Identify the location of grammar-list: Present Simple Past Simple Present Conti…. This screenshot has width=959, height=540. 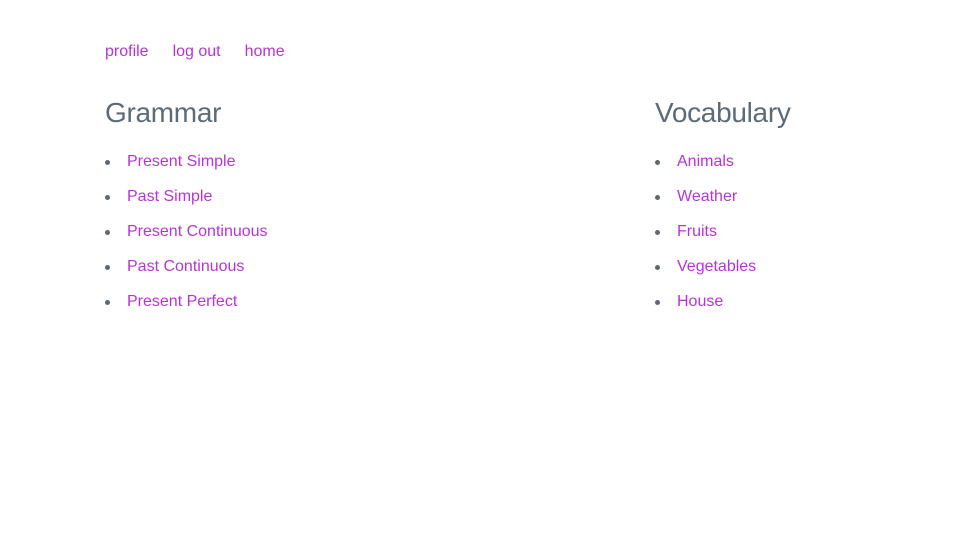
(186, 239).